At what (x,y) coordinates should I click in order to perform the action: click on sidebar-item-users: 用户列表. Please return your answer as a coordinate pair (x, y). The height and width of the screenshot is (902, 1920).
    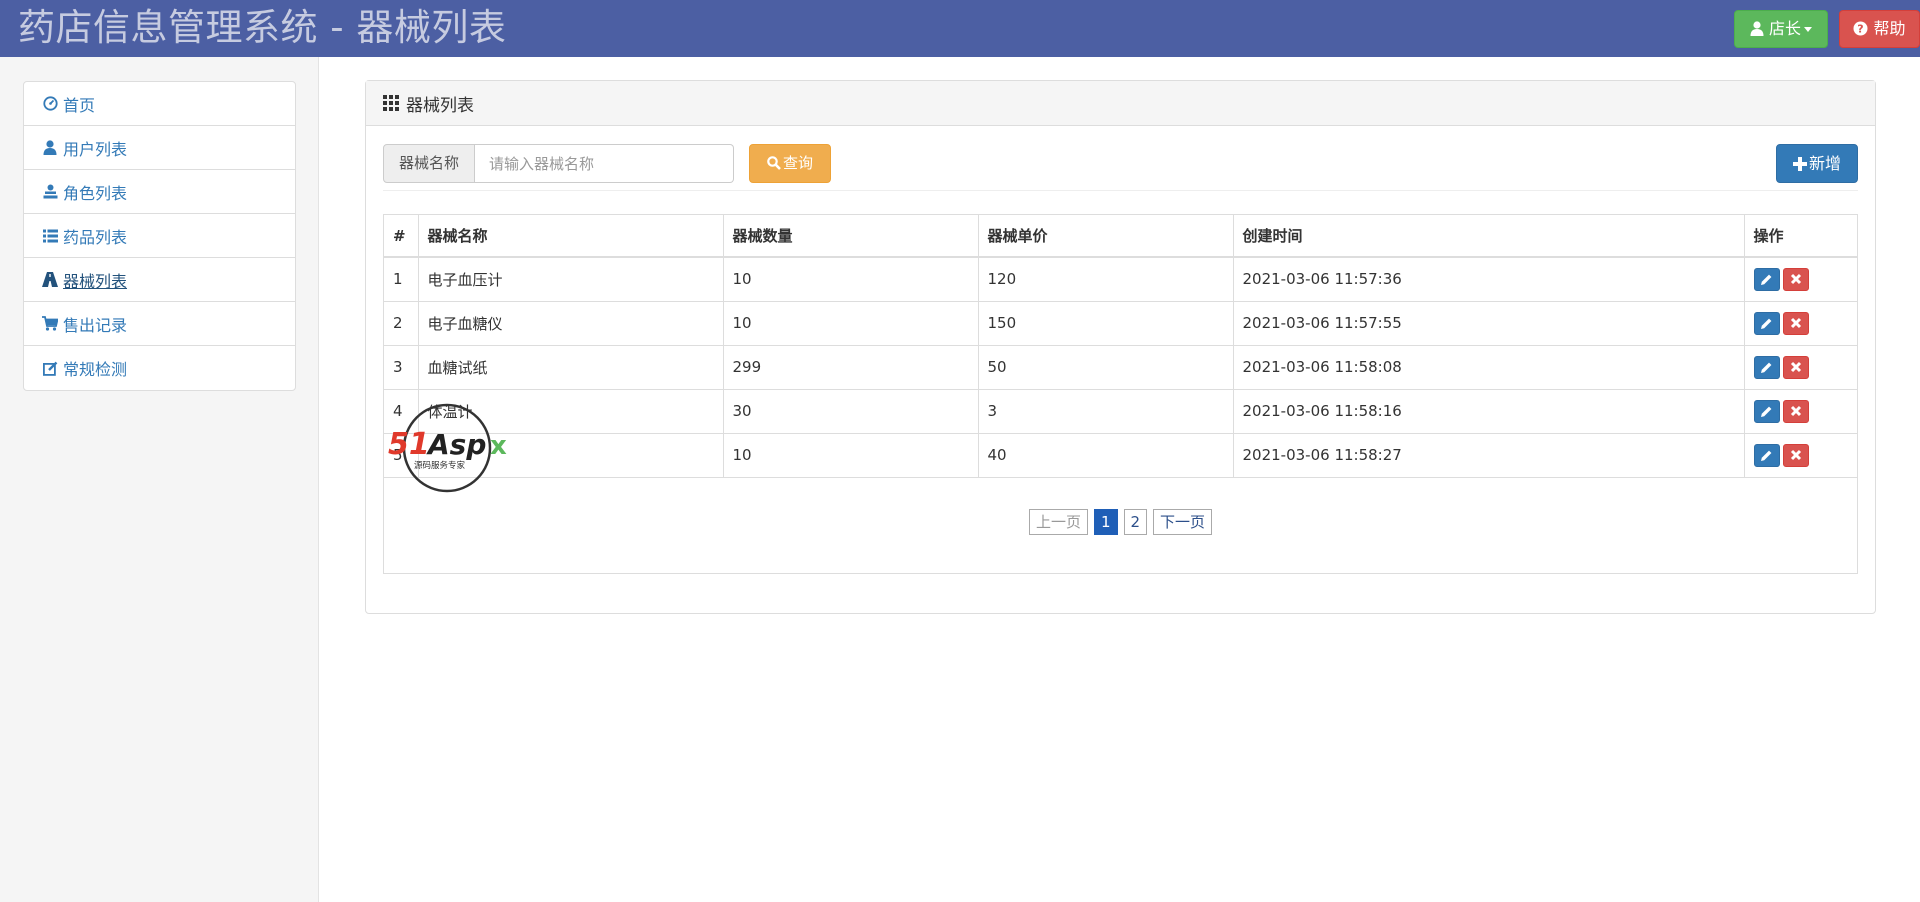
    Looking at the image, I should click on (159, 148).